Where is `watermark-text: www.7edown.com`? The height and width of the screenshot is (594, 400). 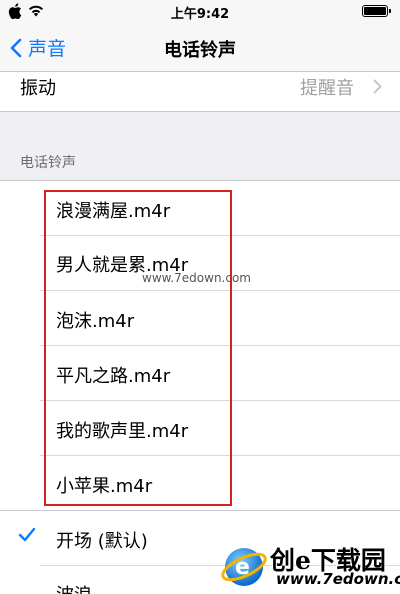 watermark-text: www.7edown.com is located at coordinates (196, 278).